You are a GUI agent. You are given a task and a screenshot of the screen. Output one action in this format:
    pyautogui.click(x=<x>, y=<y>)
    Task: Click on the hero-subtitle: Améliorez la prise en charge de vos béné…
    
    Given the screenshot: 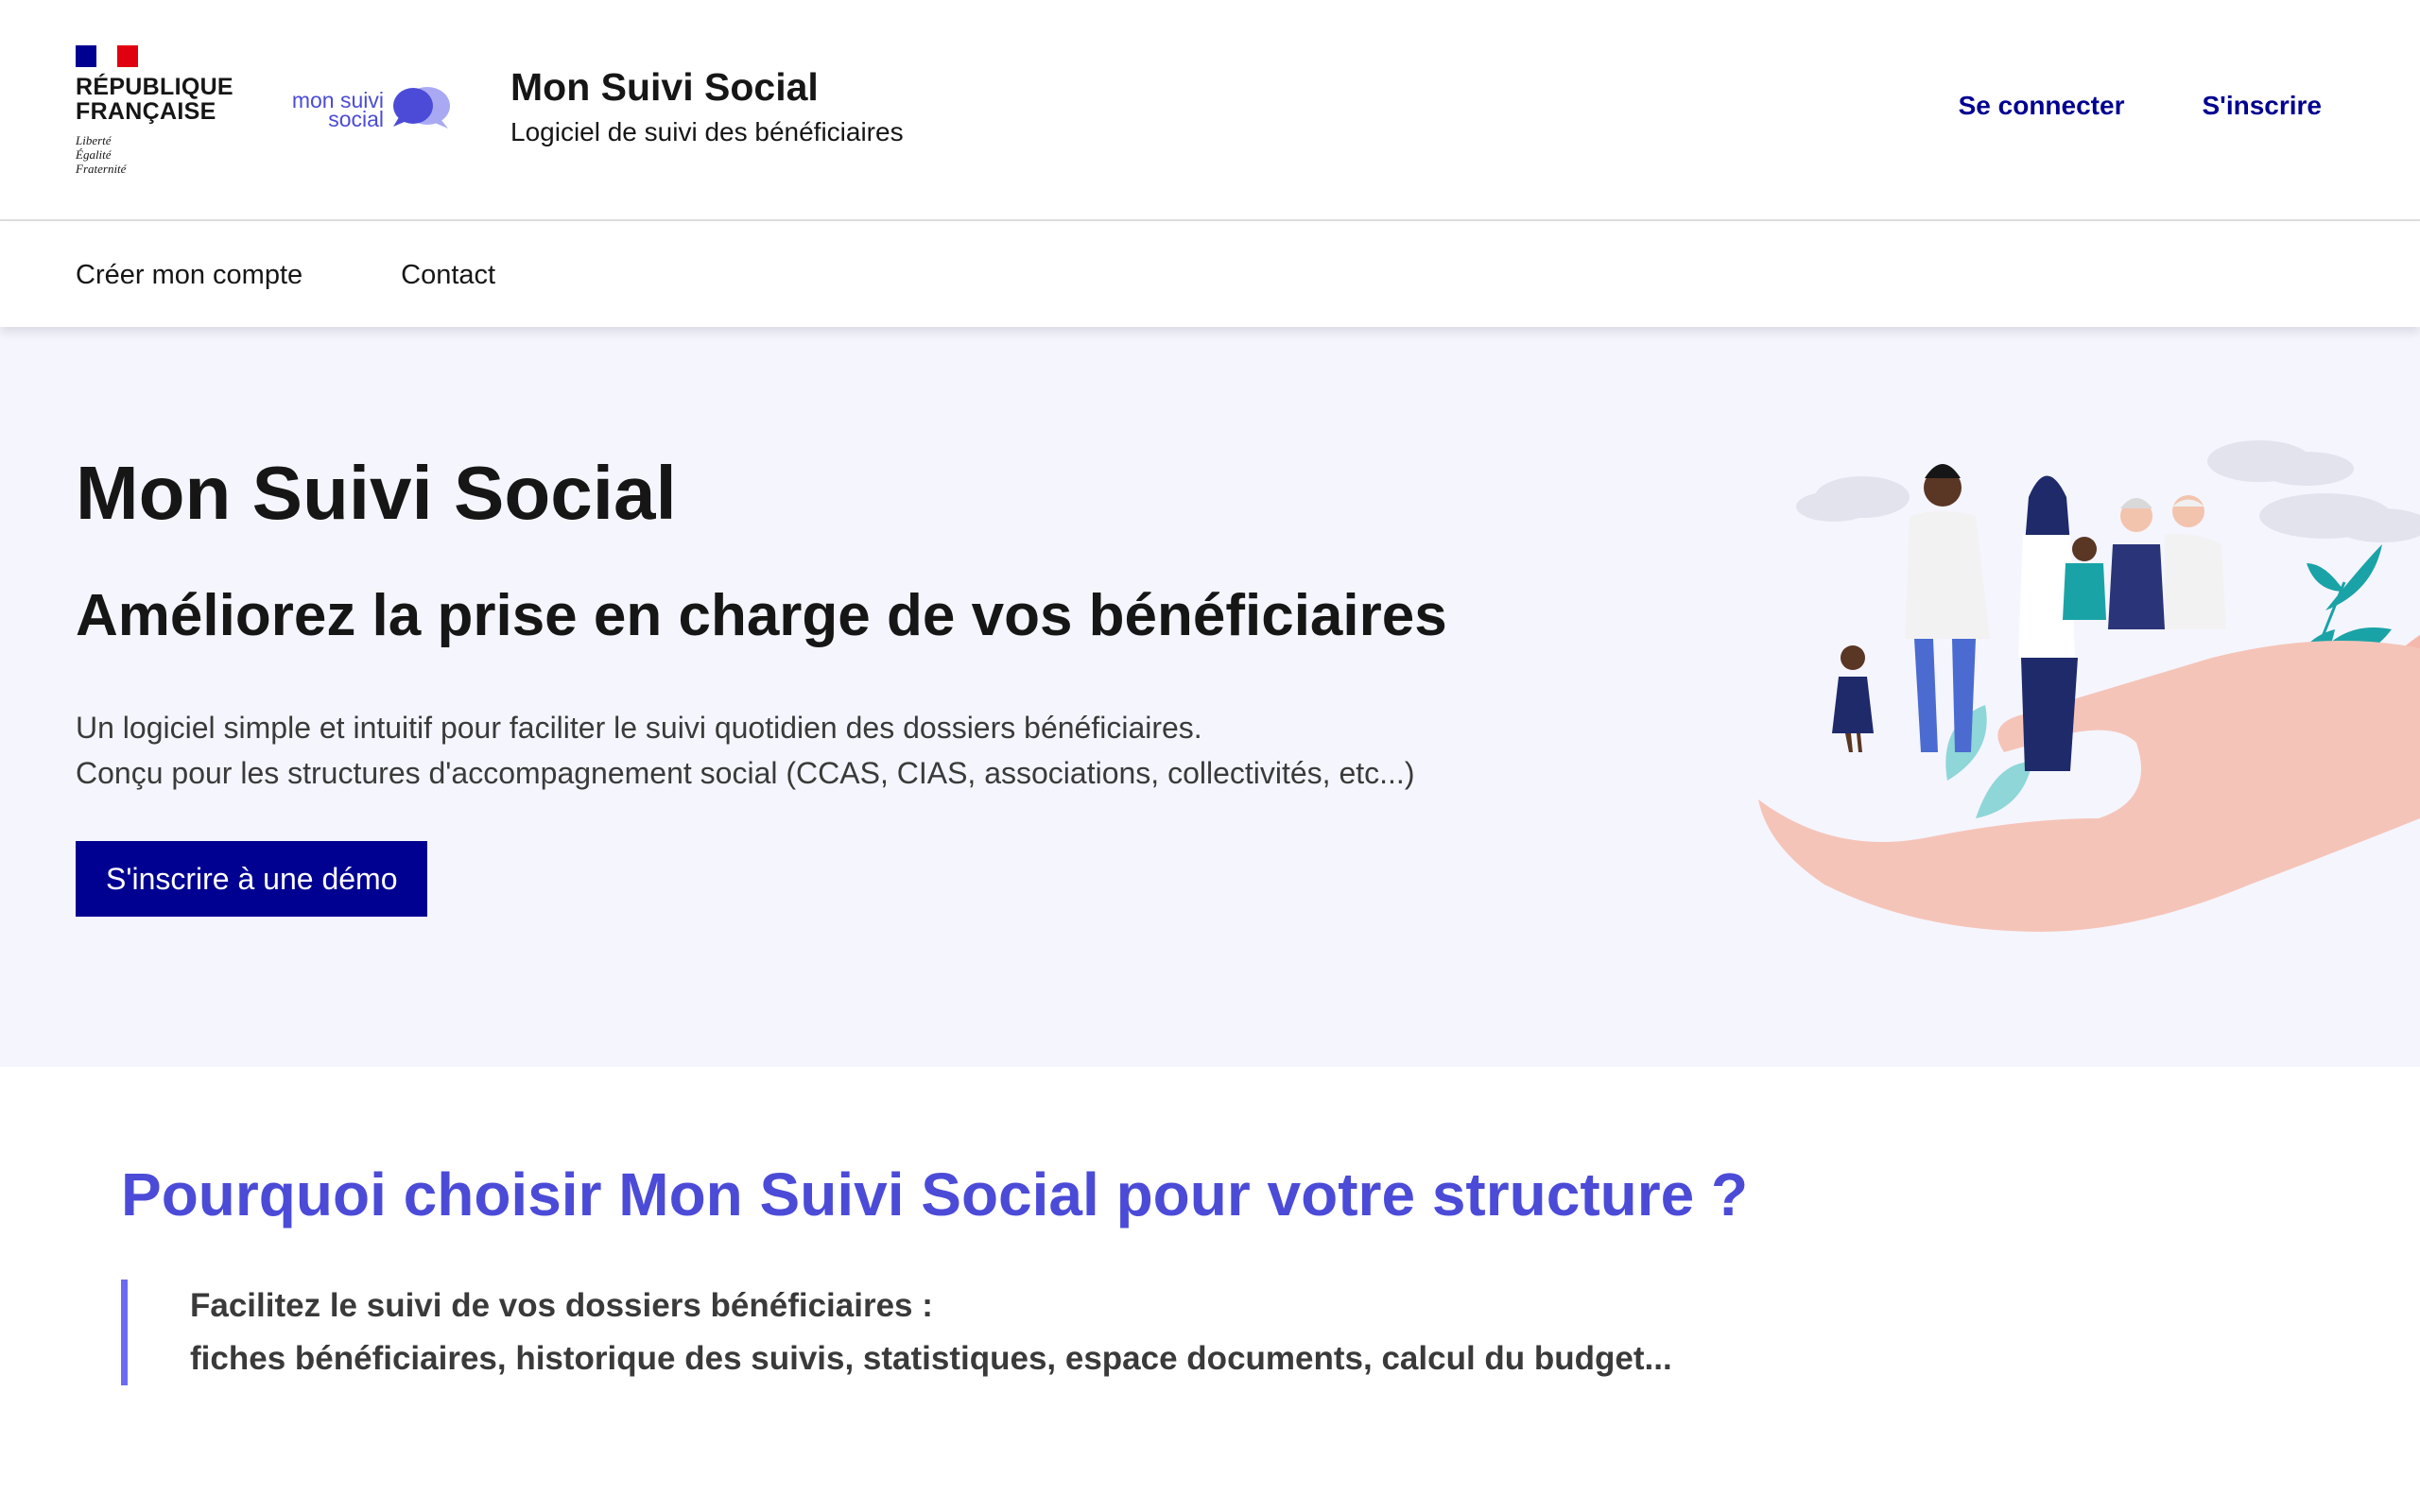 What is the action you would take?
    pyautogui.click(x=761, y=615)
    